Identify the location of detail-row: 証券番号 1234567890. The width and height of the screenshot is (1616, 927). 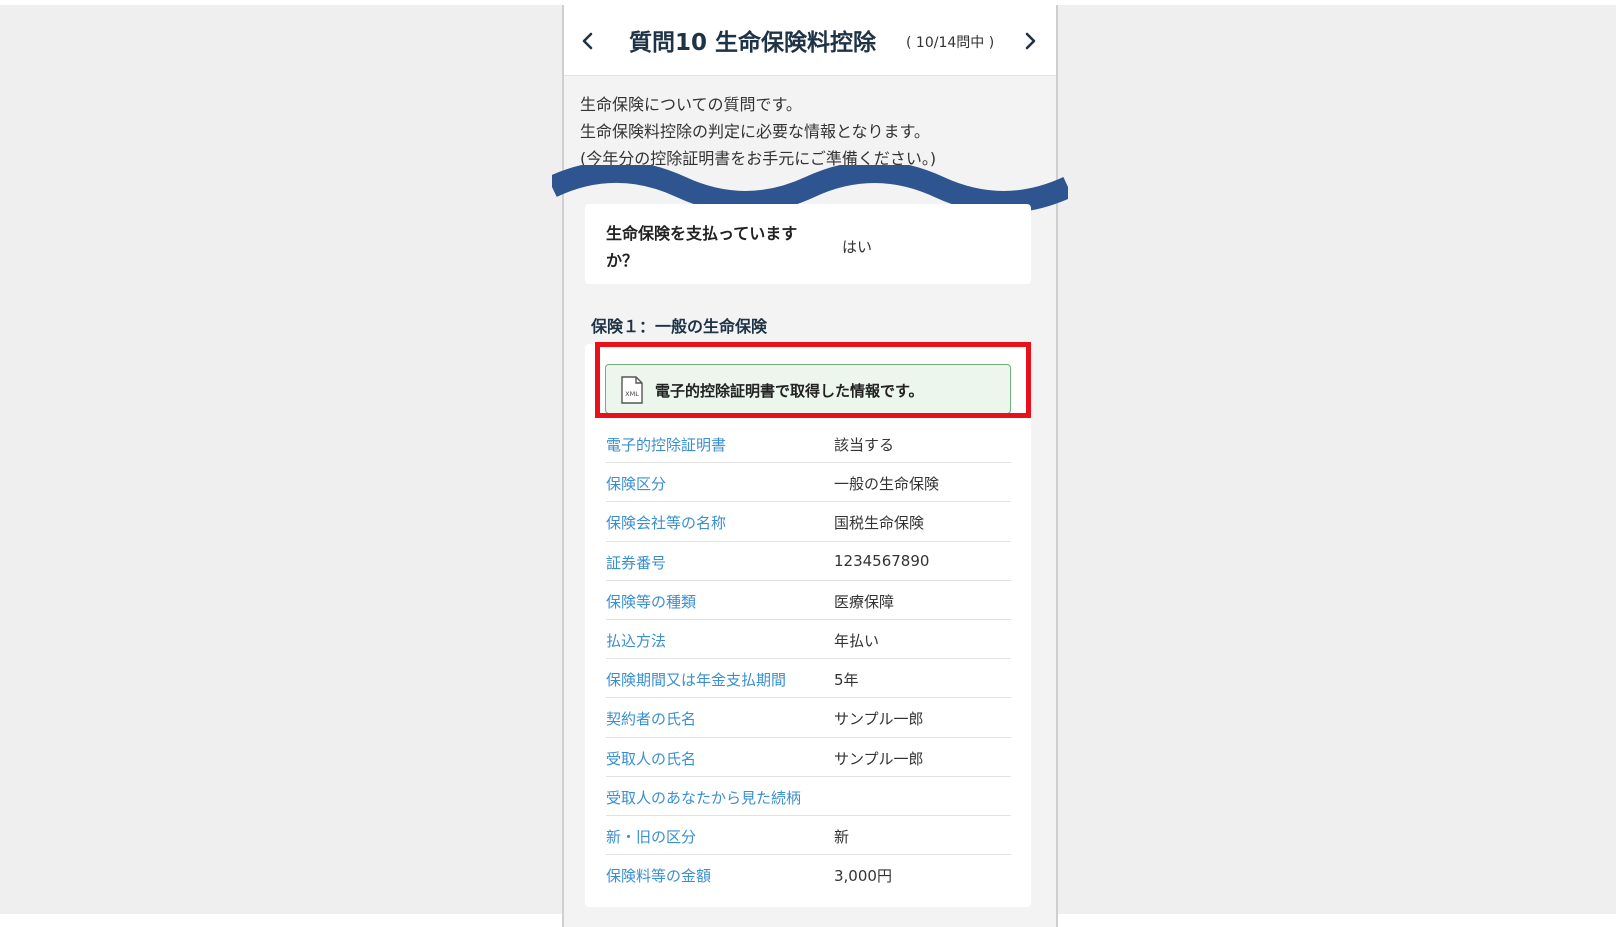
(808, 561).